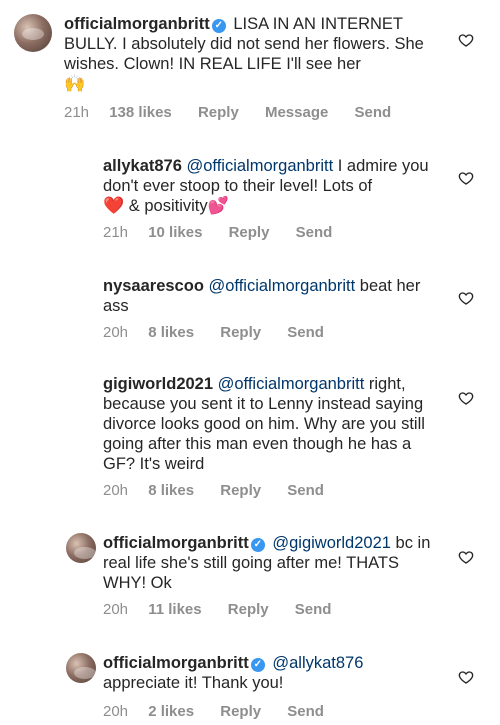 This screenshot has height=725, width=500. Describe the element at coordinates (228, 232) in the screenshot. I see `comment-meta: 21h 10 likes Reply Send` at that location.